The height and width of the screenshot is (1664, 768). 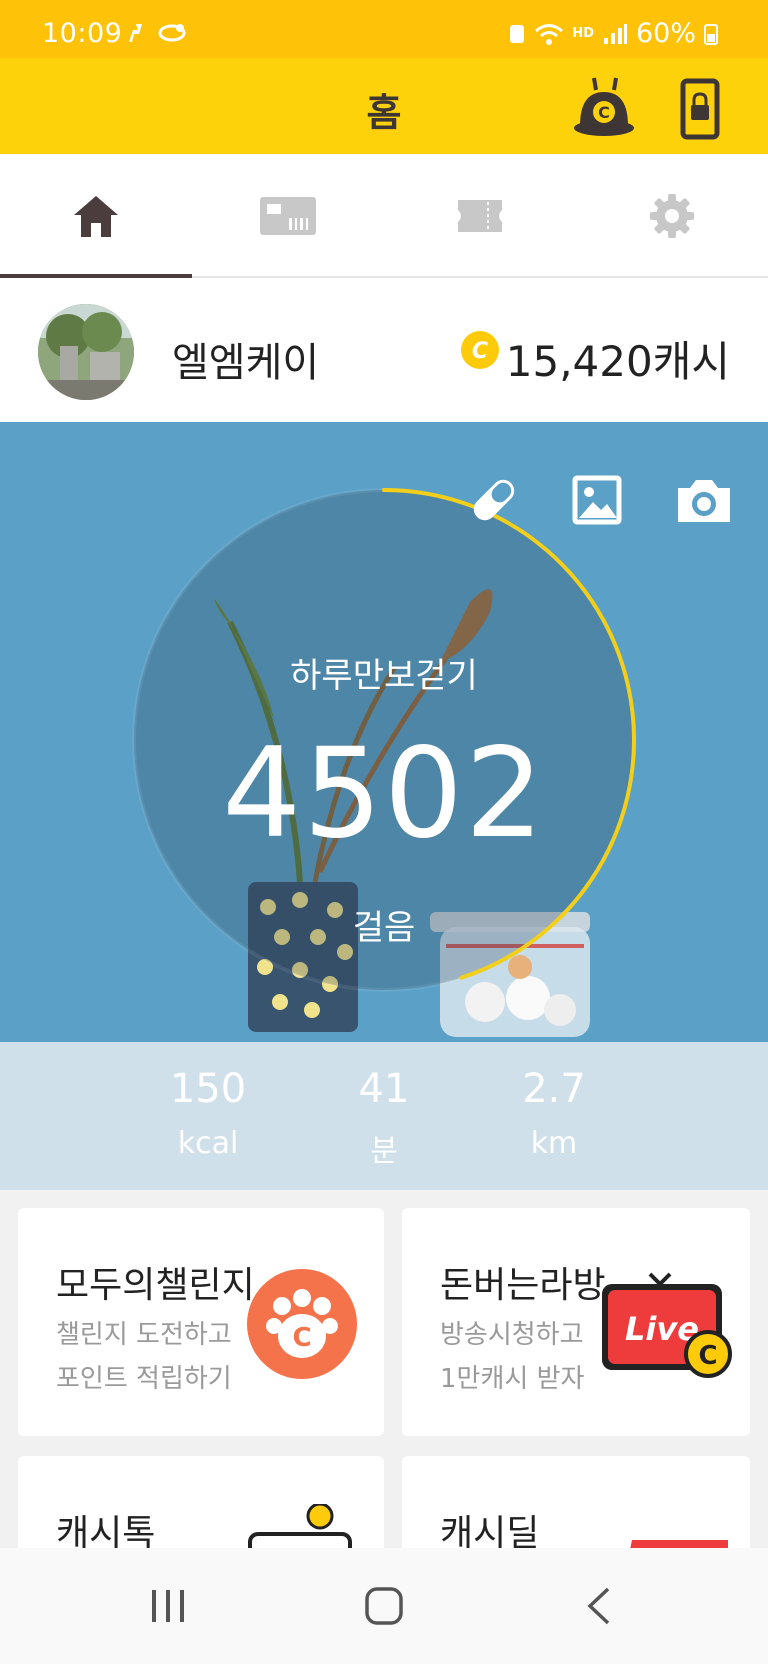 What do you see at coordinates (583, 33) in the screenshot?
I see `hd-voice-icon: HD` at bounding box center [583, 33].